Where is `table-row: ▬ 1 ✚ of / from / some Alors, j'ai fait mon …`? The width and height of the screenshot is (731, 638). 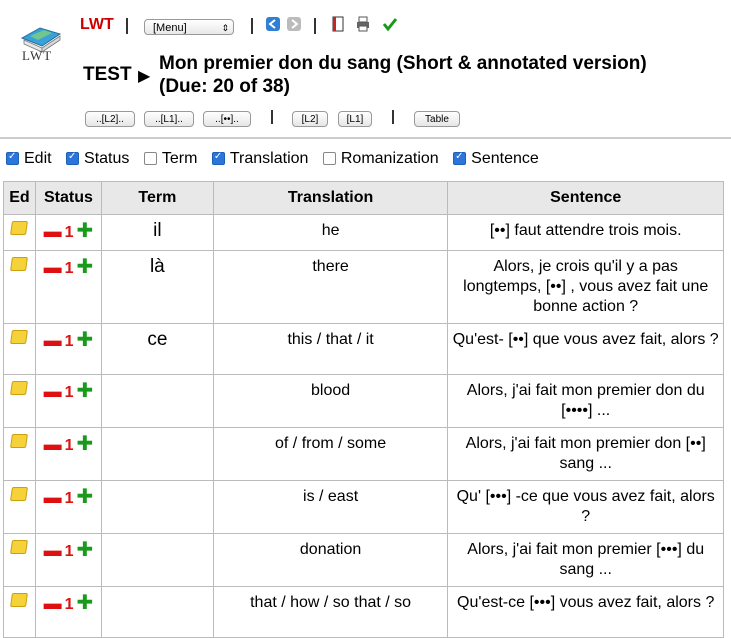
table-row: ▬ 1 ✚ of / from / some Alors, j'ai fait mon … is located at coordinates (363, 454).